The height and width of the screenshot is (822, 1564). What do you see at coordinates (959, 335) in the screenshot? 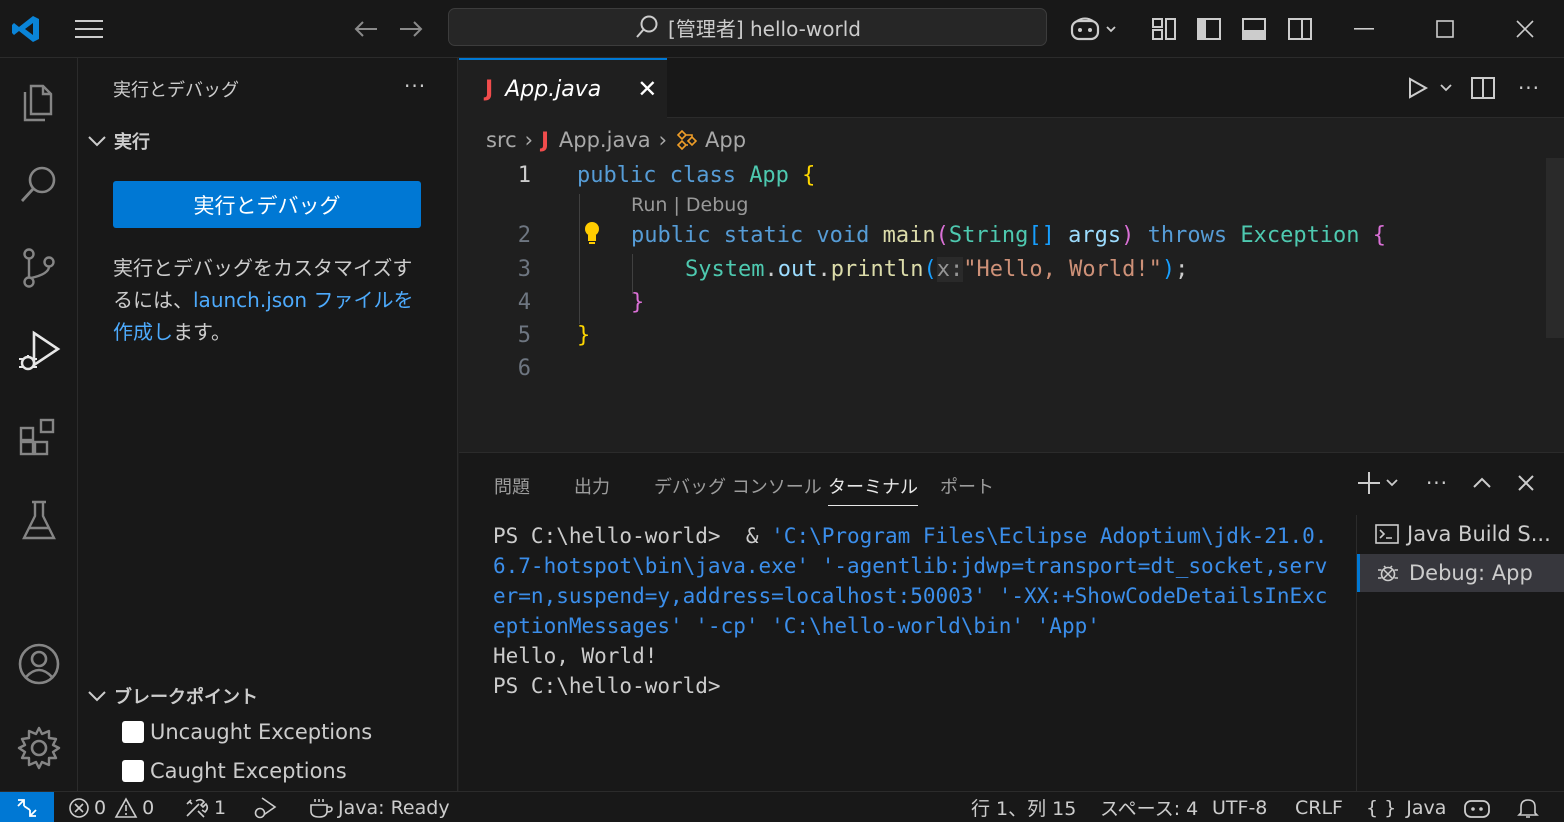
I see `code-line: 5 }` at bounding box center [959, 335].